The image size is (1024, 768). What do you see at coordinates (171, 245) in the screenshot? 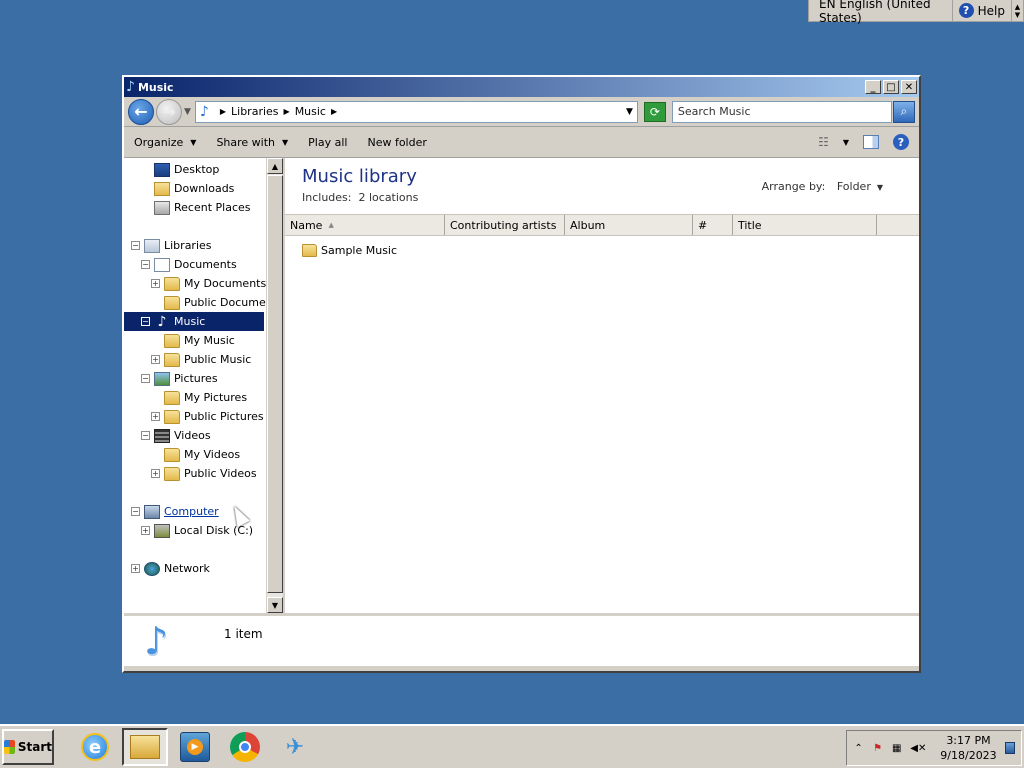
I see `nav-item-libraries: − Libraries` at bounding box center [171, 245].